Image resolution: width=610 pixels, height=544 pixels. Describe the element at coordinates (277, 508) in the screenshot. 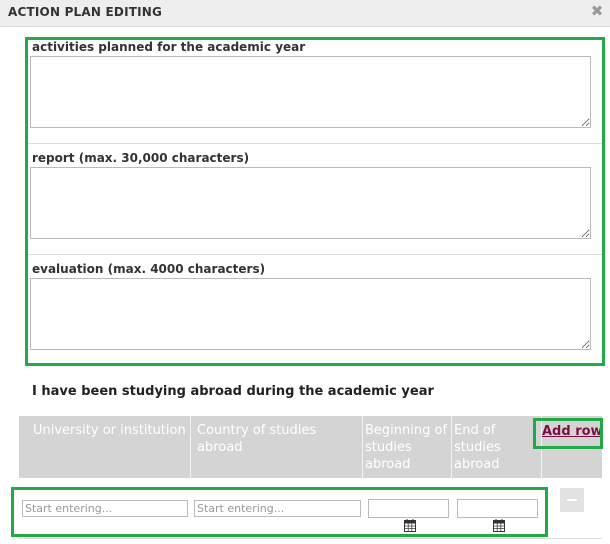

I see `country-input` at that location.